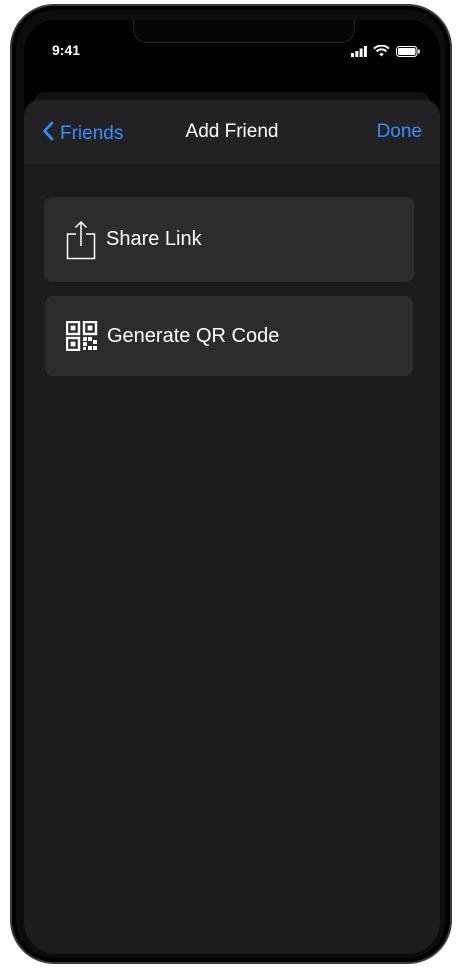 This screenshot has height=968, width=456. What do you see at coordinates (66, 50) in the screenshot?
I see `status-time: 9:41` at bounding box center [66, 50].